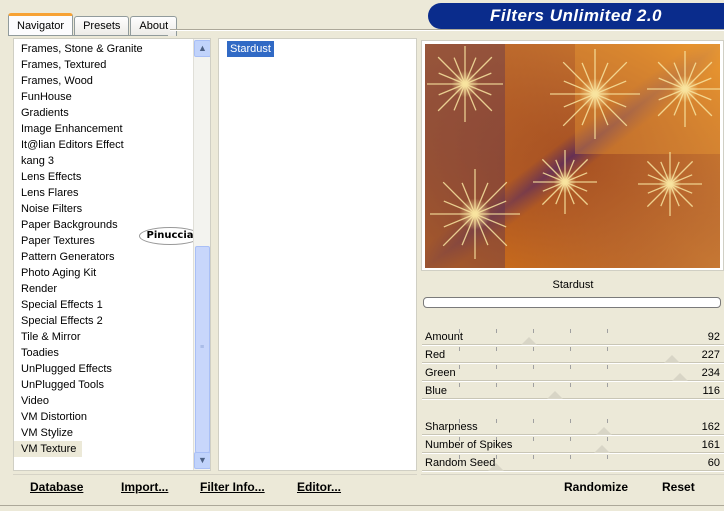  I want to click on progress-bar, so click(572, 302).